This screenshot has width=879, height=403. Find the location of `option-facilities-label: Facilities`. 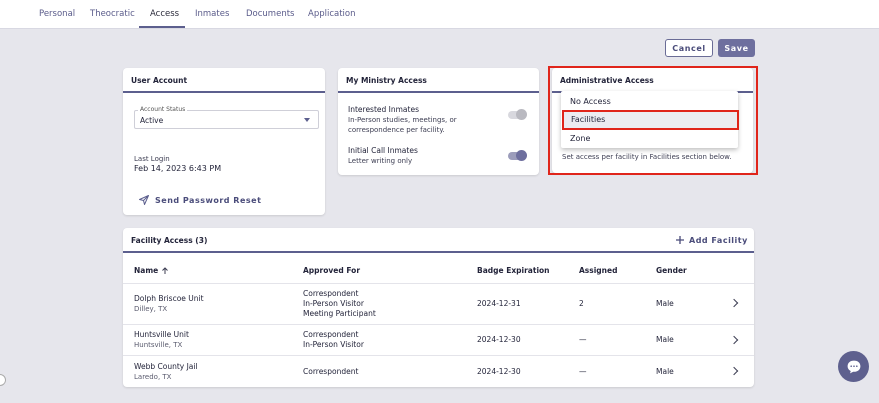

option-facilities-label: Facilities is located at coordinates (588, 119).